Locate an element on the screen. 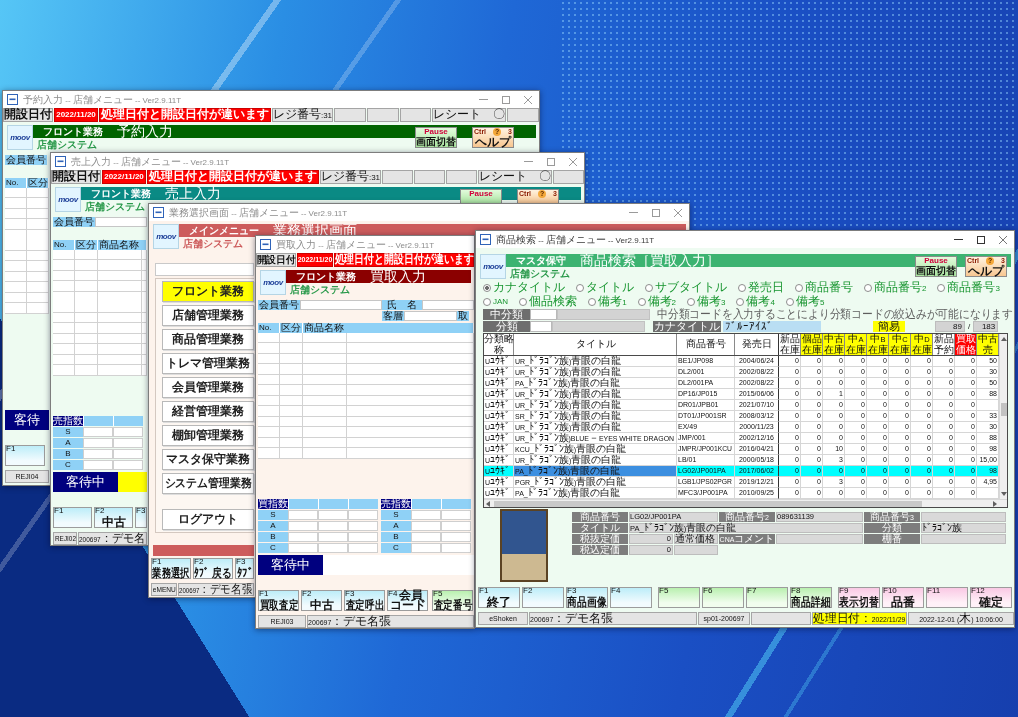 This screenshot has width=1018, height=717. function-key: F5 査定番号 is located at coordinates (452, 600).